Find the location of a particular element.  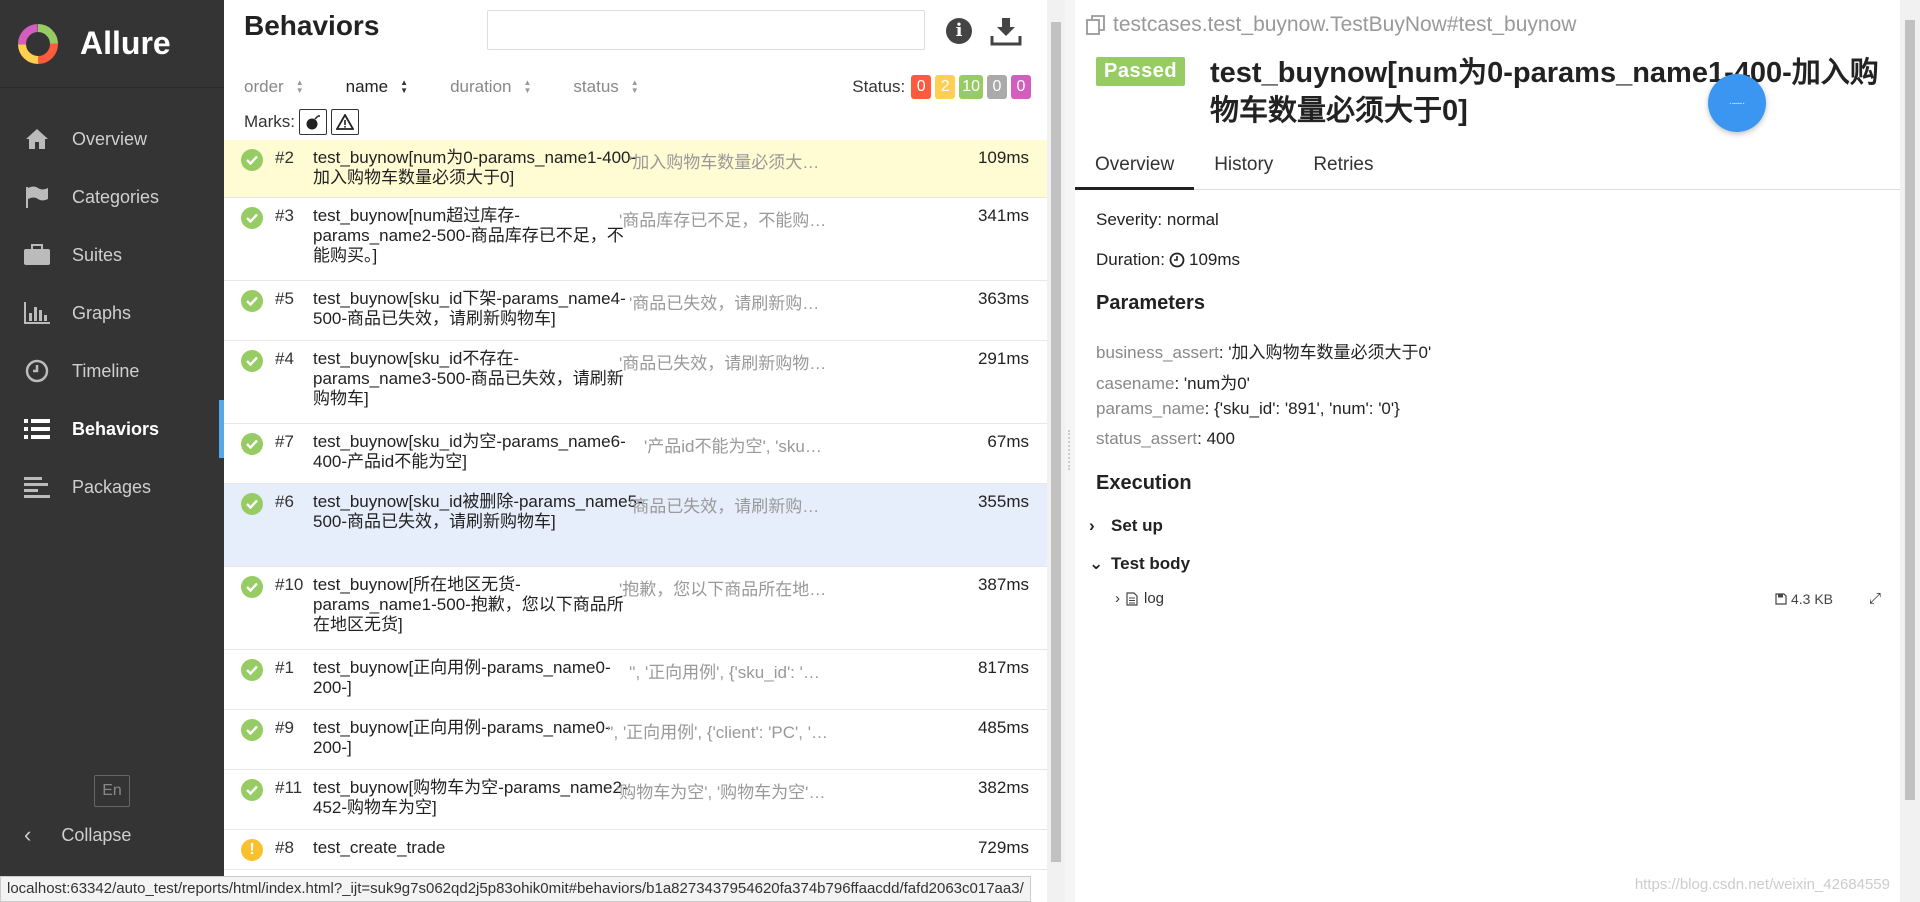

pane-header: Behaviors i is located at coordinates (635, 35).